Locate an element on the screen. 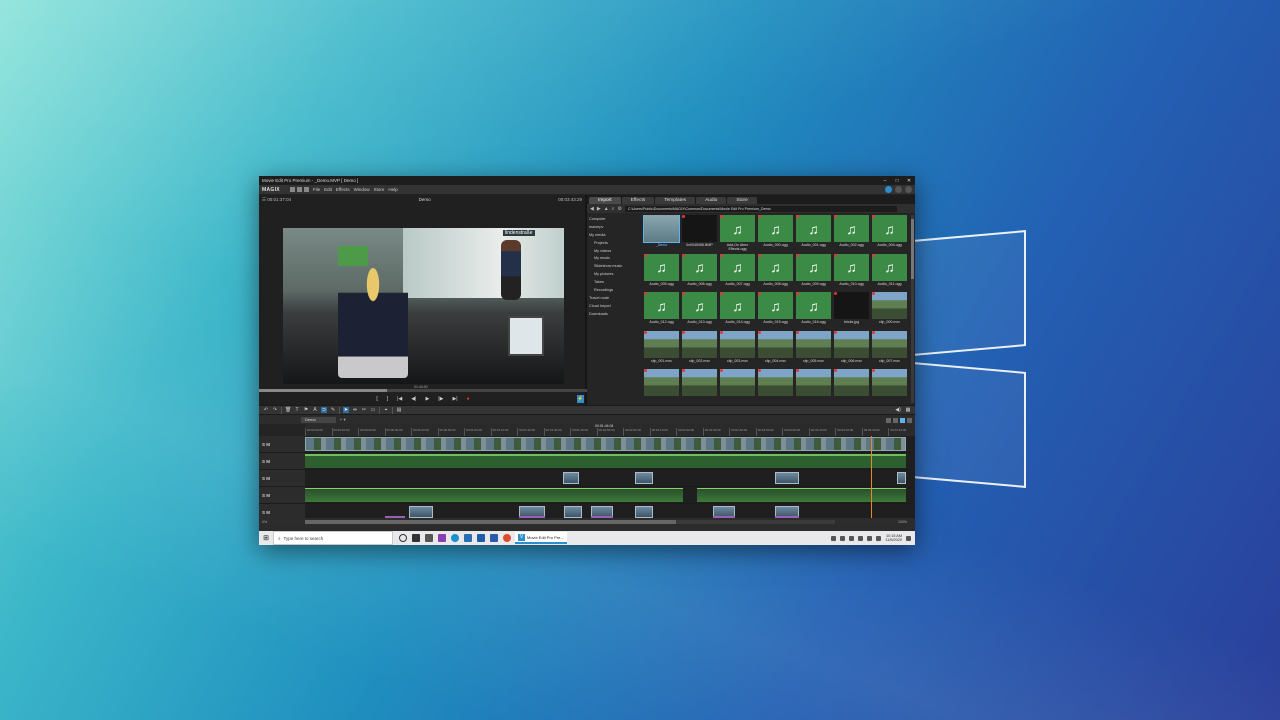  tree-item: Travel route is located at coordinates (614, 299).